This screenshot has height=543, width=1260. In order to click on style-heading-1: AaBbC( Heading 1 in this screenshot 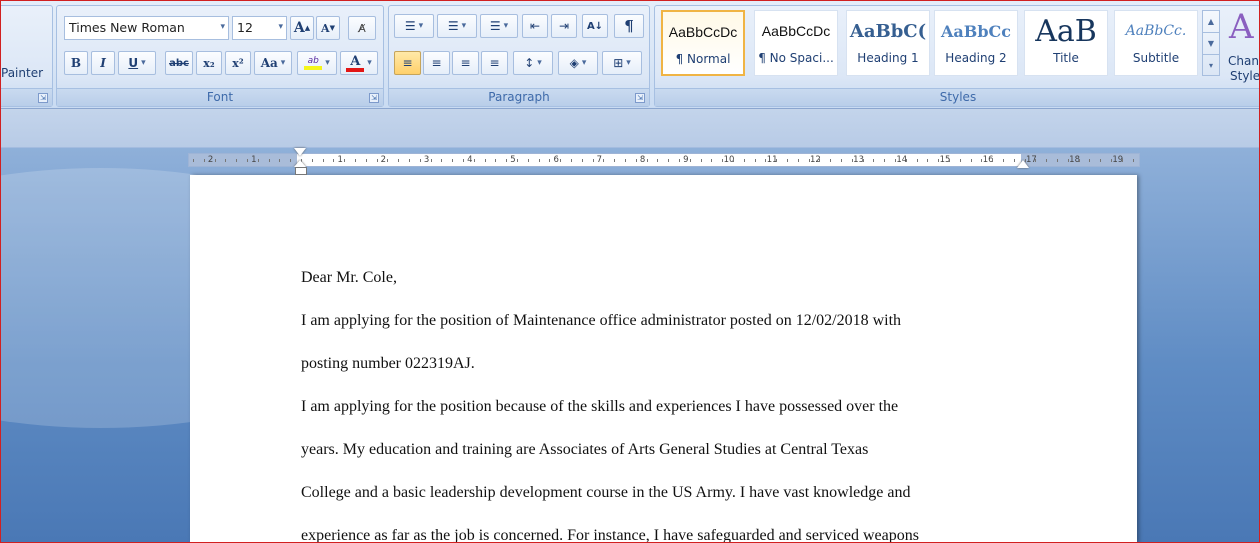, I will do `click(888, 43)`.